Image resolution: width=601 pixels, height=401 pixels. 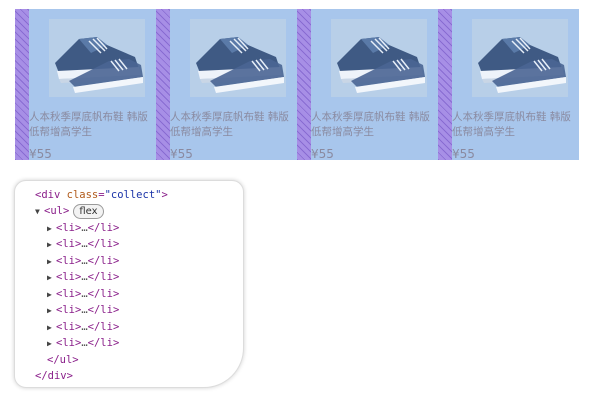 What do you see at coordinates (39, 212) in the screenshot?
I see `expand-triangle-icon: ▼` at bounding box center [39, 212].